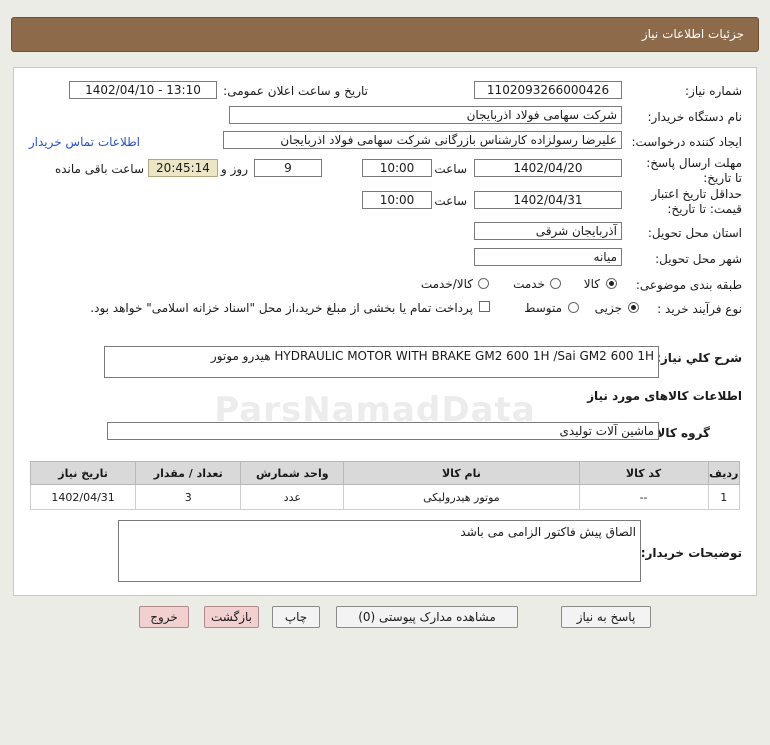 The height and width of the screenshot is (745, 770). Describe the element at coordinates (529, 284) in the screenshot. I see `category-service-label: خدمت` at that location.